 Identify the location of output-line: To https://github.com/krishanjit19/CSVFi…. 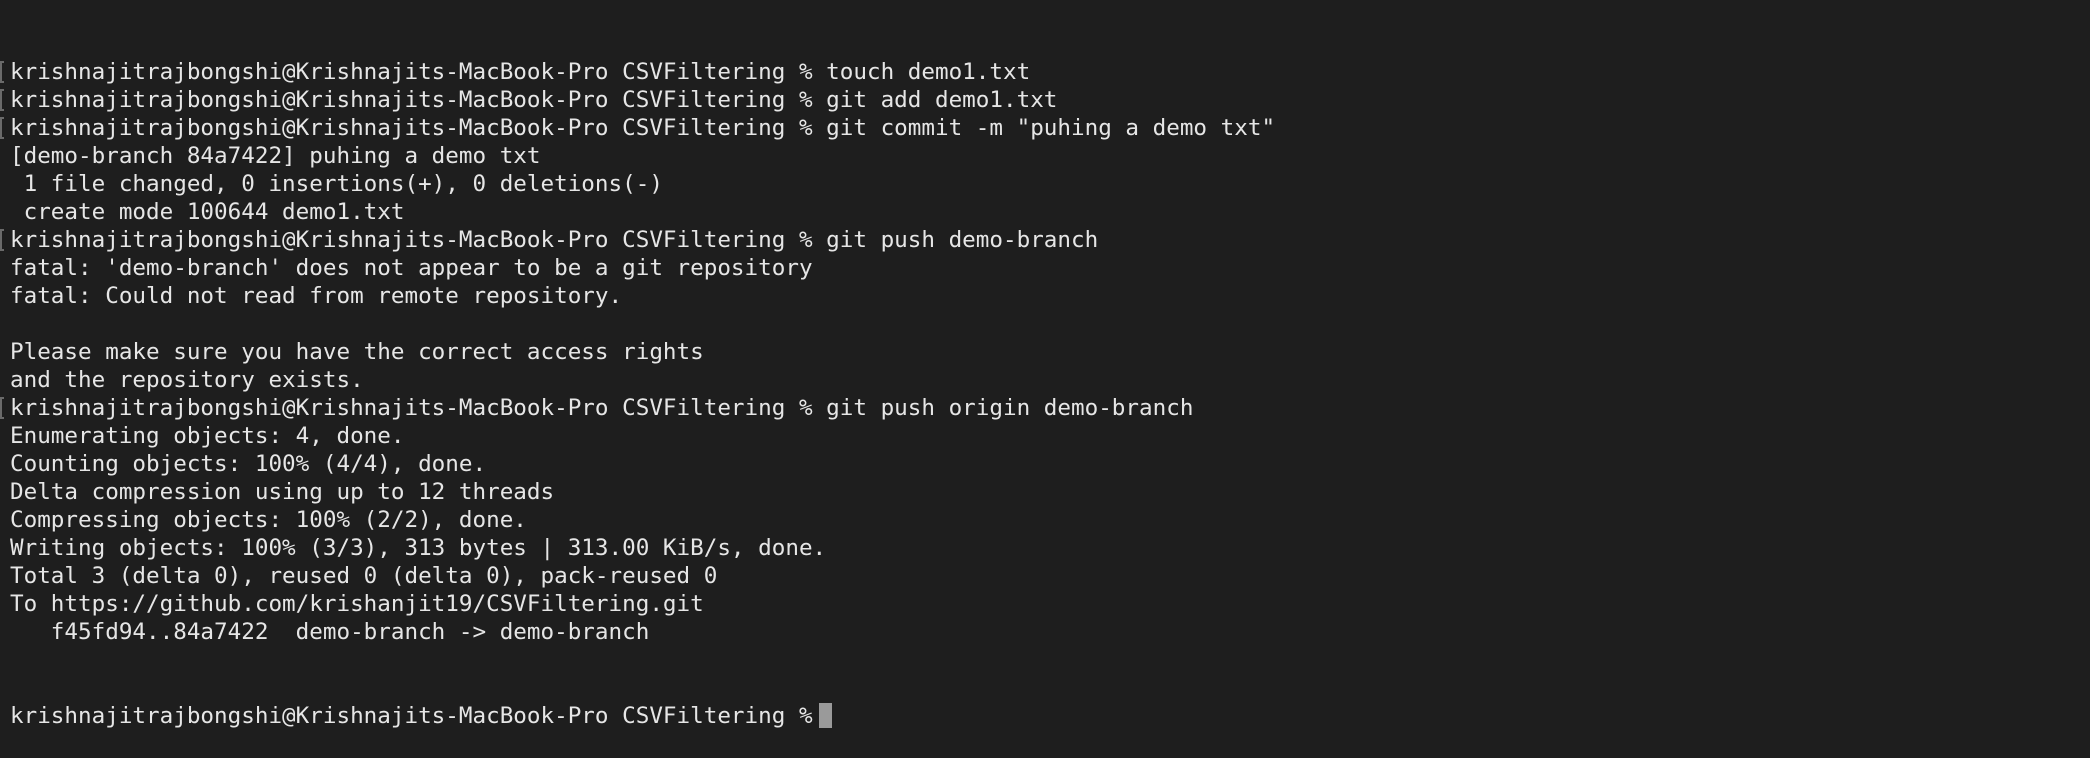
(1045, 604).